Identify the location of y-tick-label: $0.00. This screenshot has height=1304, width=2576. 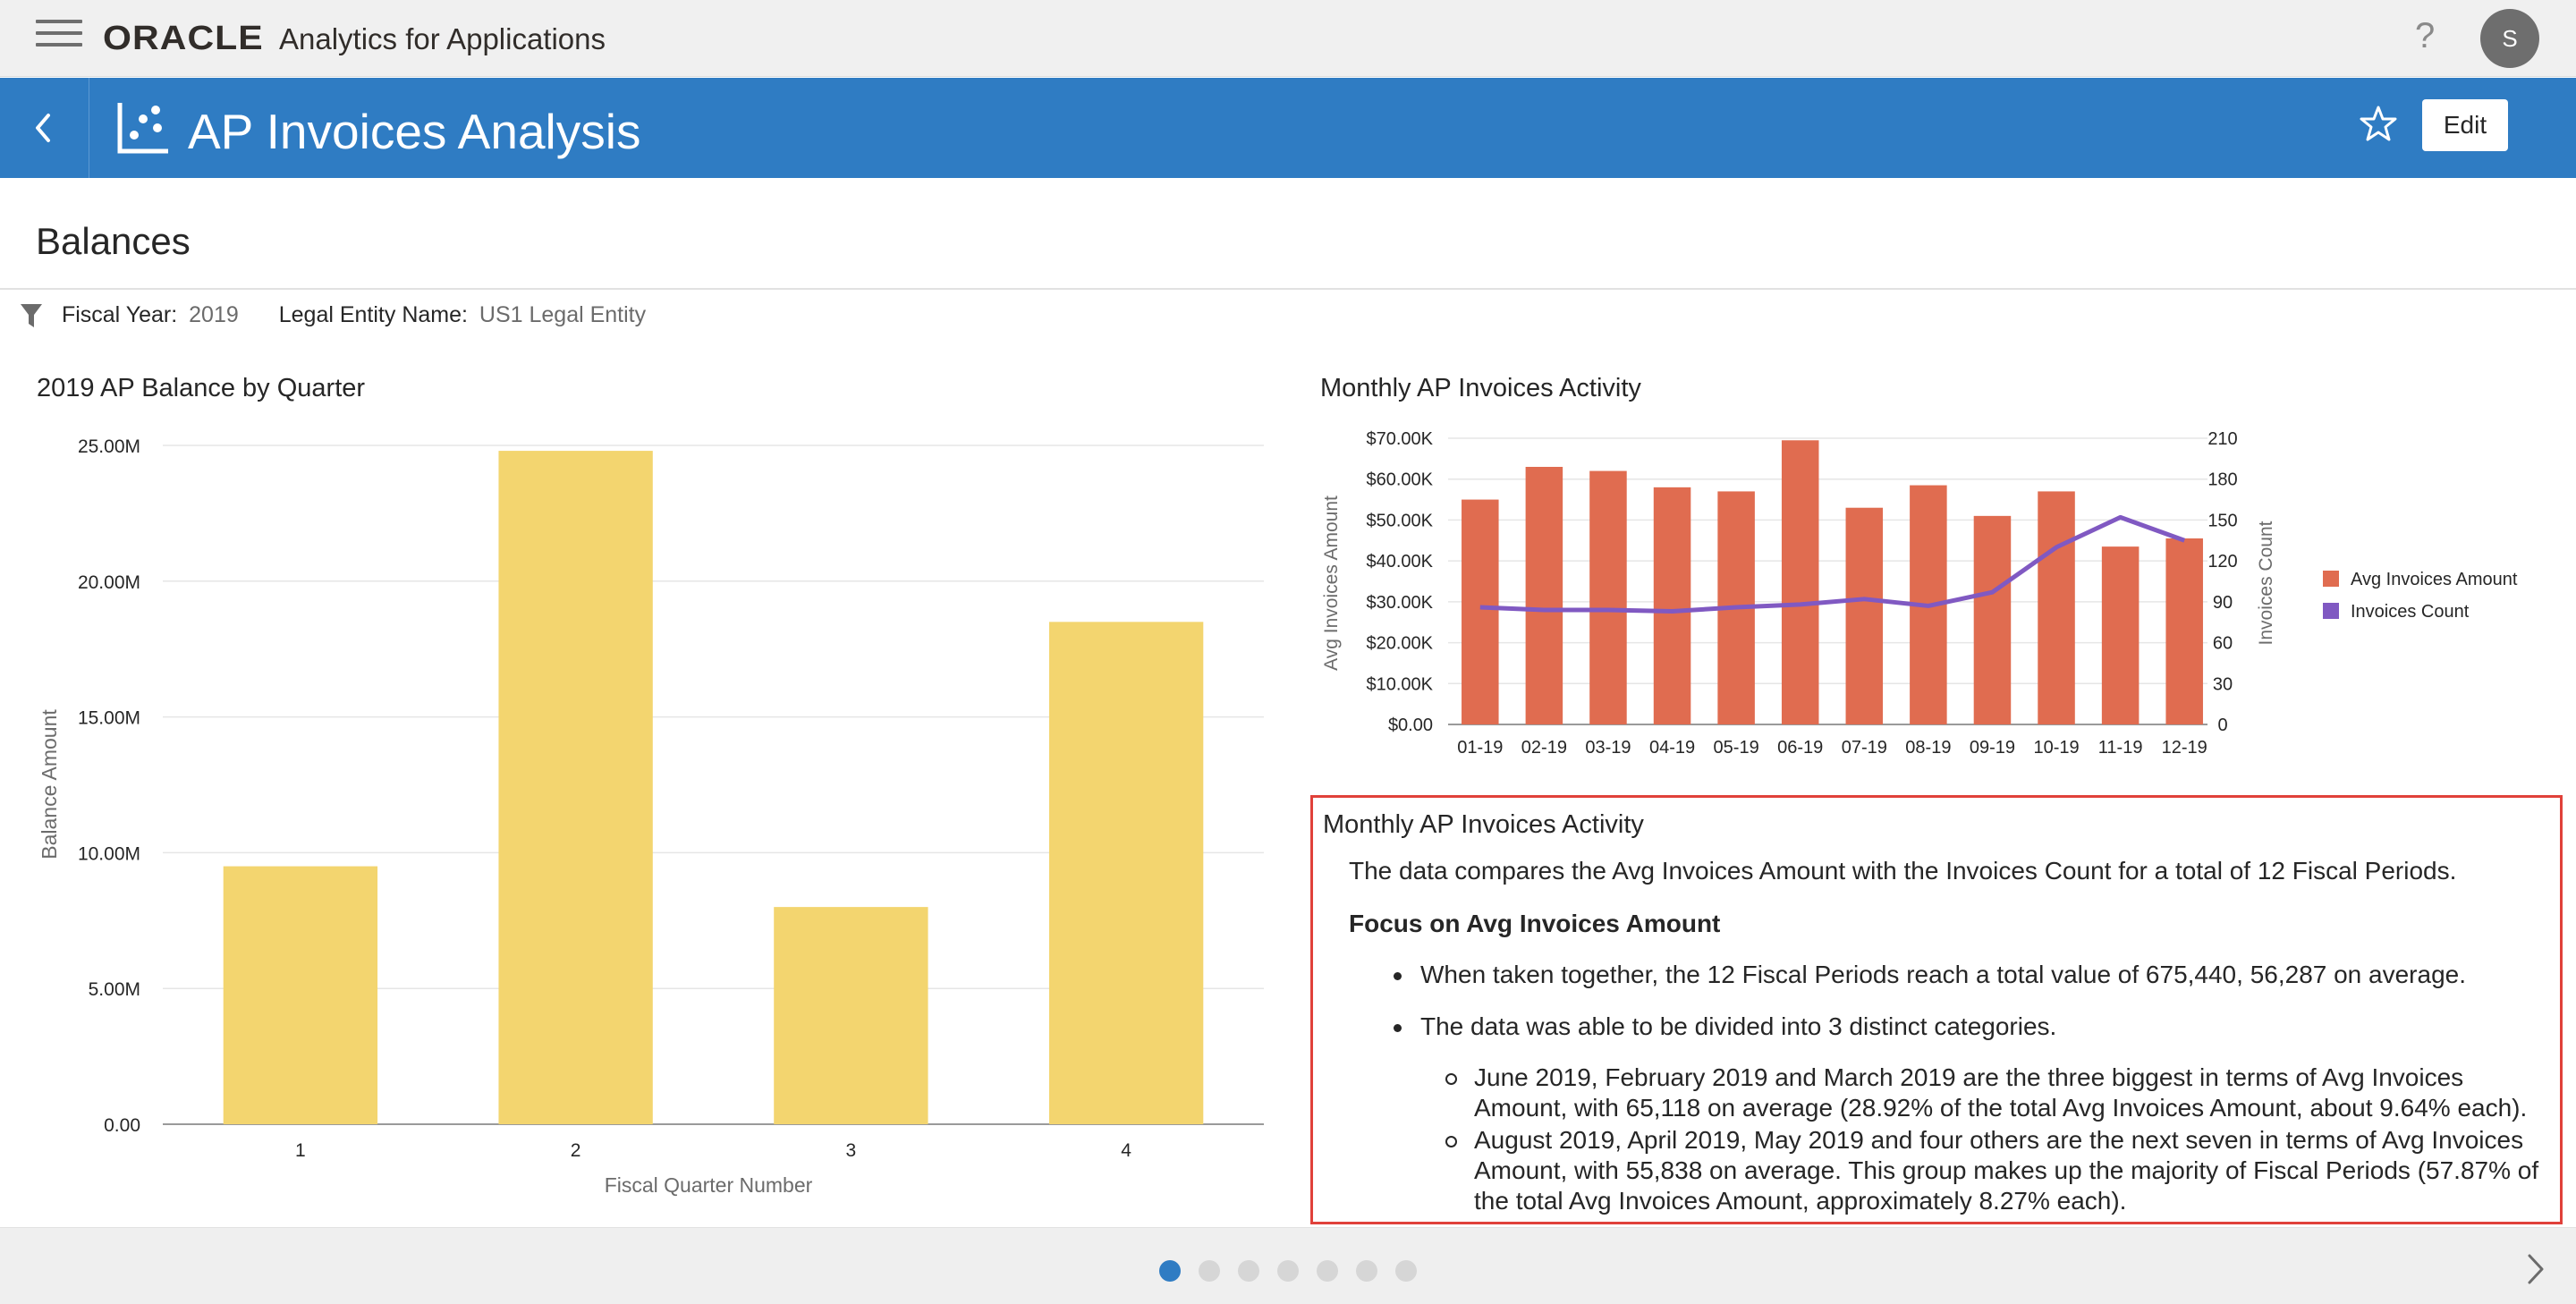
(1410, 726).